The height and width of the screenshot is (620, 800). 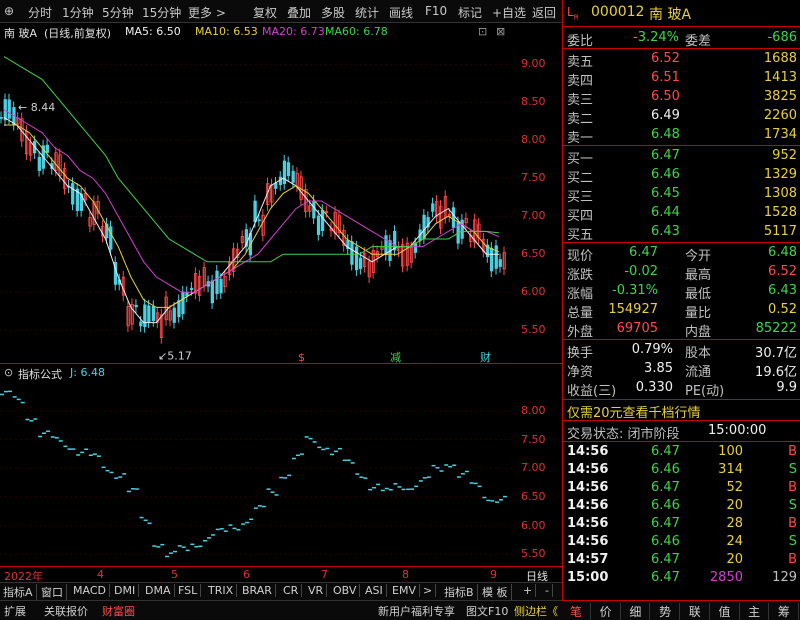 I want to click on ask-price: 6.49, so click(x=665, y=115).